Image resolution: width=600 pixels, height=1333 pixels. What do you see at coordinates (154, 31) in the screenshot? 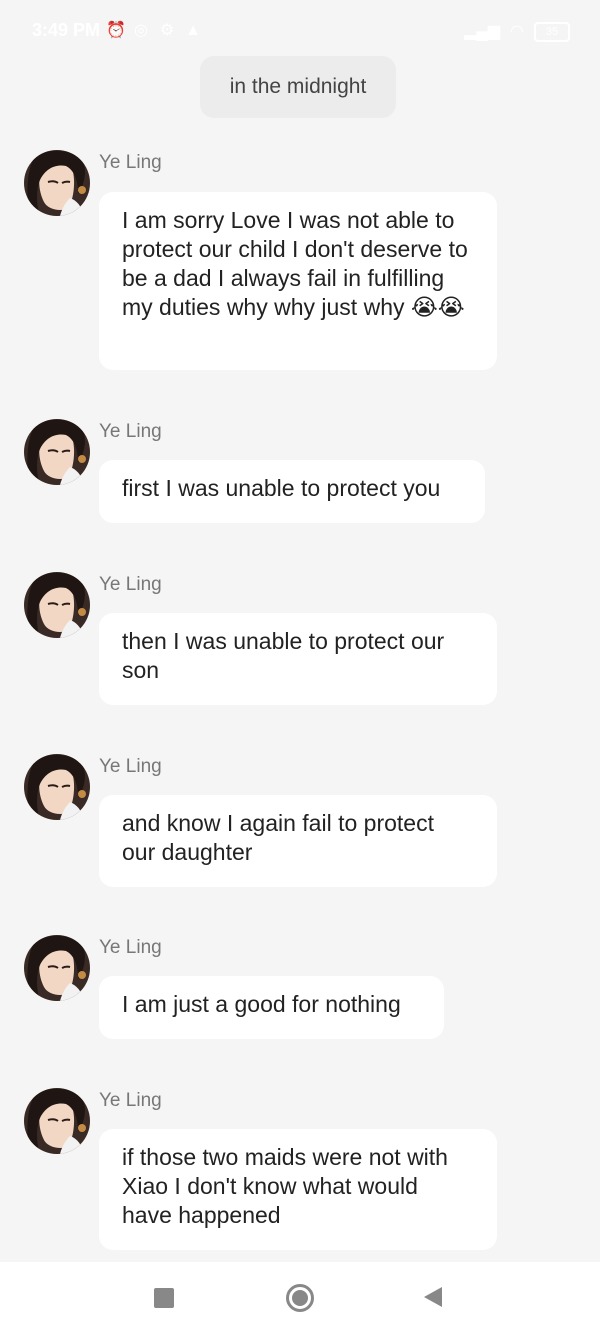
I see `status-notification-icons: ⏰ ◎ ⚙ ▲` at bounding box center [154, 31].